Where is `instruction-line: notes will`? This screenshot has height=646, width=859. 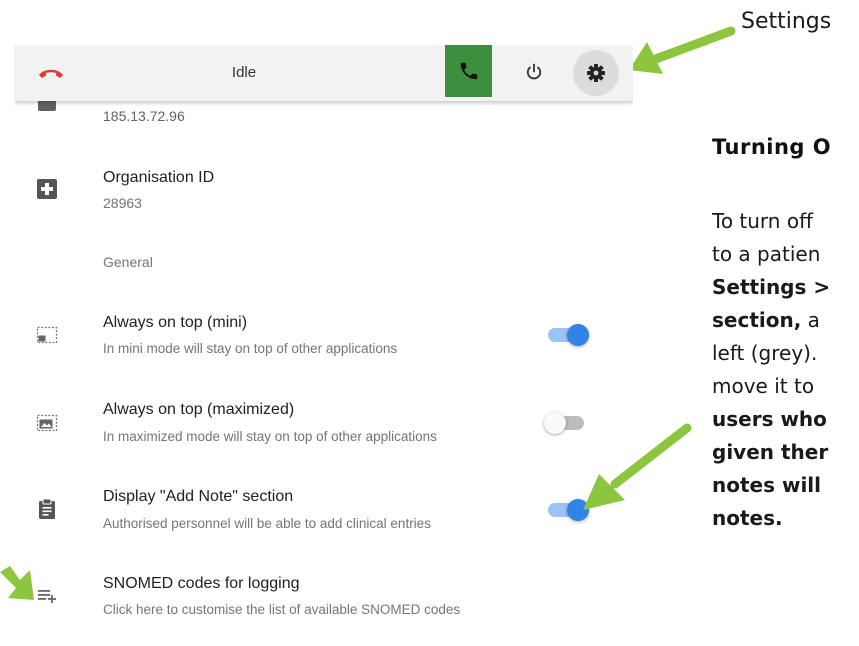 instruction-line: notes will is located at coordinates (767, 485).